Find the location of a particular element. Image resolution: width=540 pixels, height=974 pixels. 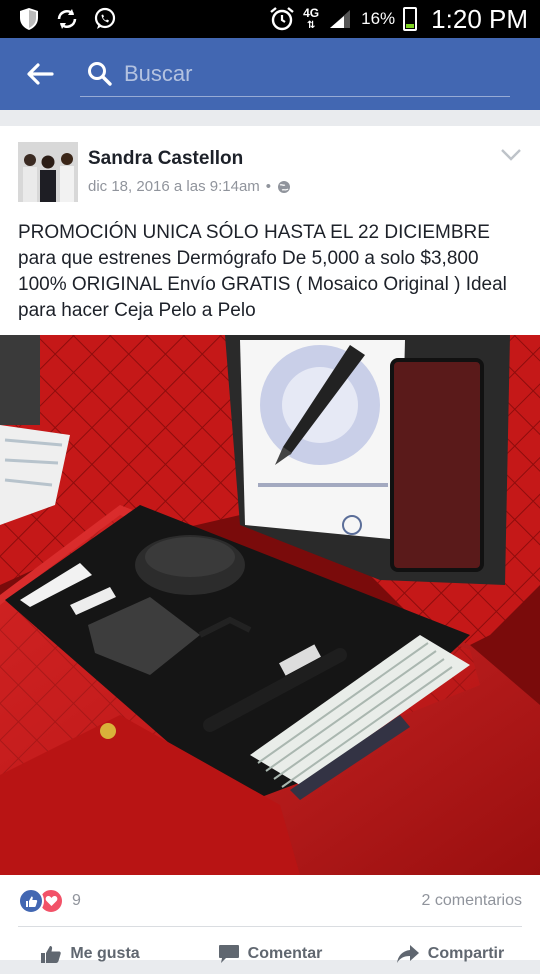

globe-icon is located at coordinates (284, 186).